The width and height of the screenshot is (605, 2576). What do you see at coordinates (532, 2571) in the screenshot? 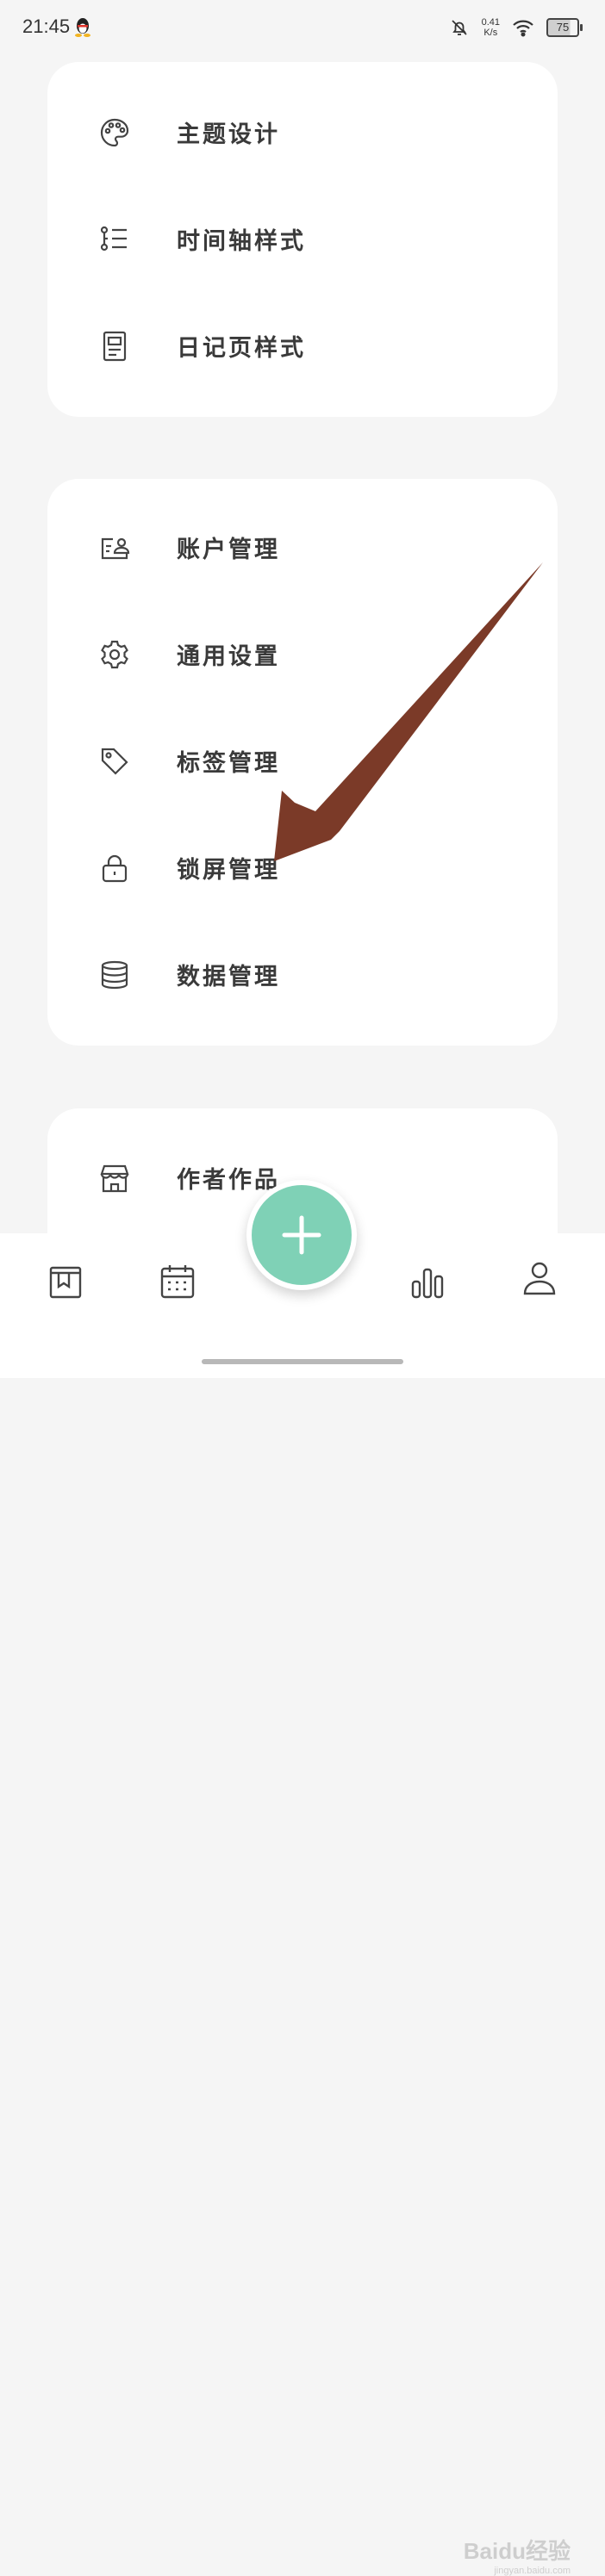
I see `watermark-sub: jingyan.baidu.com` at bounding box center [532, 2571].